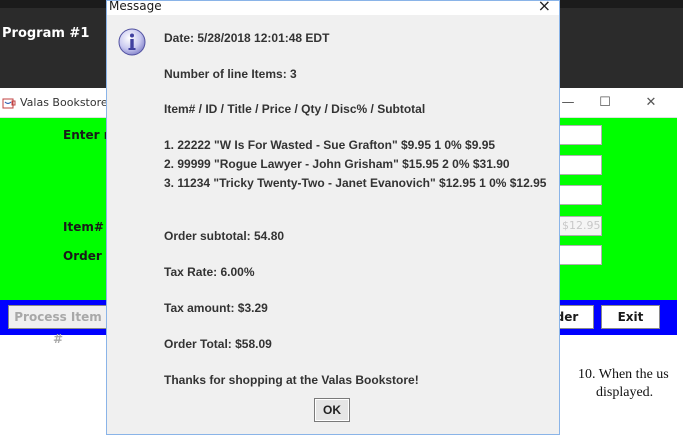  I want to click on maximize-icon: ☐, so click(605, 103).